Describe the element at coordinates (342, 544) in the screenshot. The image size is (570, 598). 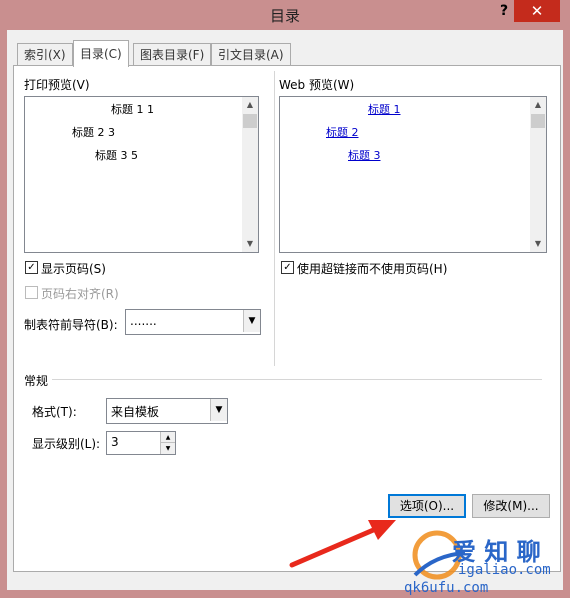
I see `annotation-arrow-icon` at that location.